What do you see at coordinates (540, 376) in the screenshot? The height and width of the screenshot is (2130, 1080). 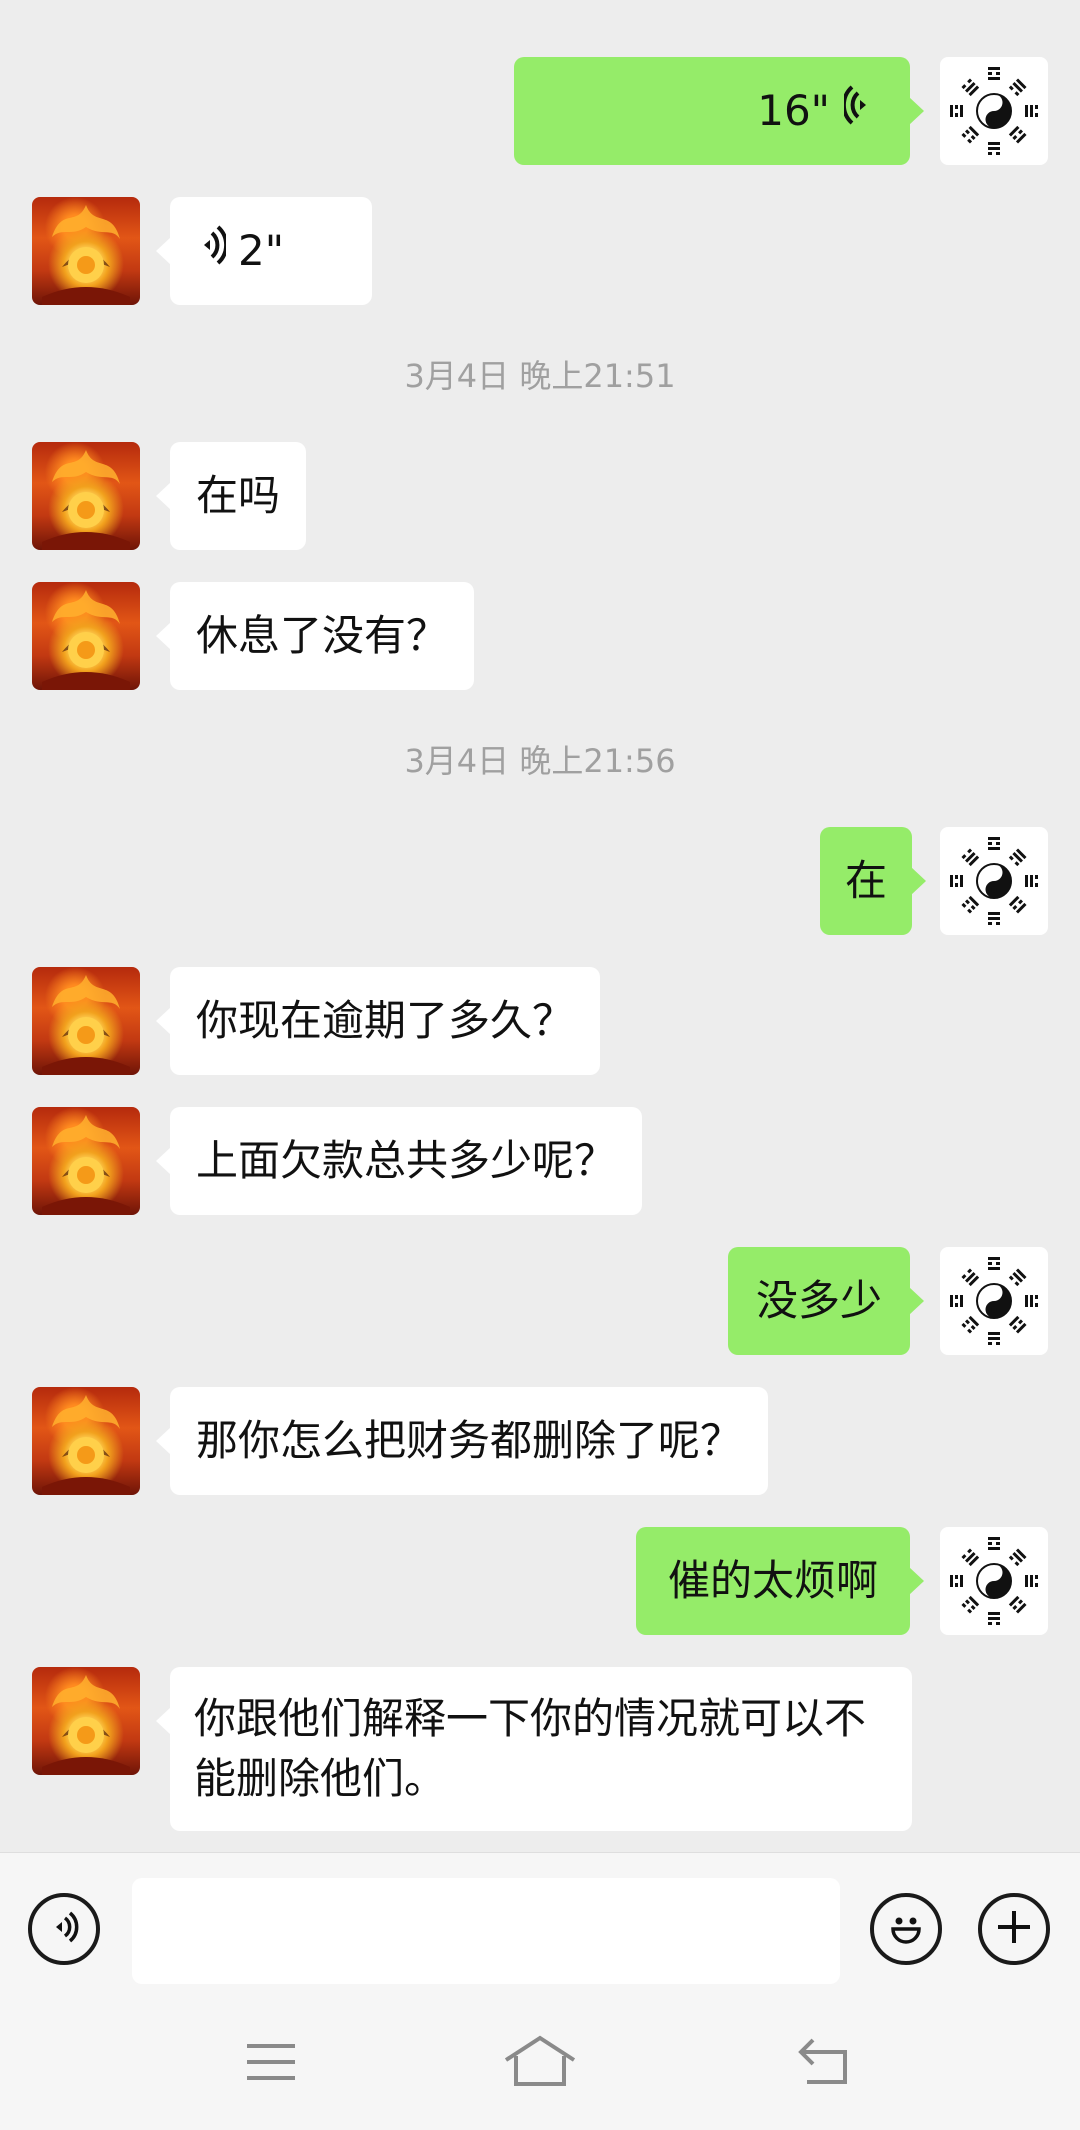 I see `timestamp: 3月4日 晚上21:51` at bounding box center [540, 376].